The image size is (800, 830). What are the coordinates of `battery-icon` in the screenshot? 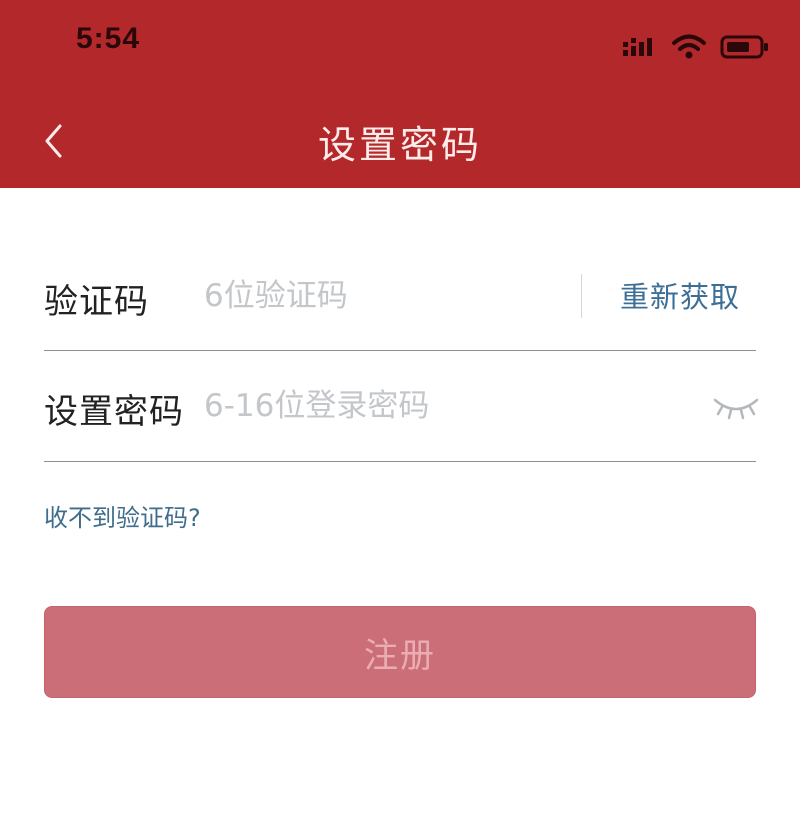 It's located at (744, 47).